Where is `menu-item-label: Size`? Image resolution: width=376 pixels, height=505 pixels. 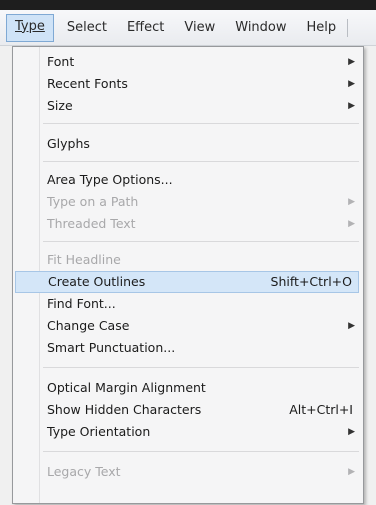
menu-item-label: Size is located at coordinates (60, 105).